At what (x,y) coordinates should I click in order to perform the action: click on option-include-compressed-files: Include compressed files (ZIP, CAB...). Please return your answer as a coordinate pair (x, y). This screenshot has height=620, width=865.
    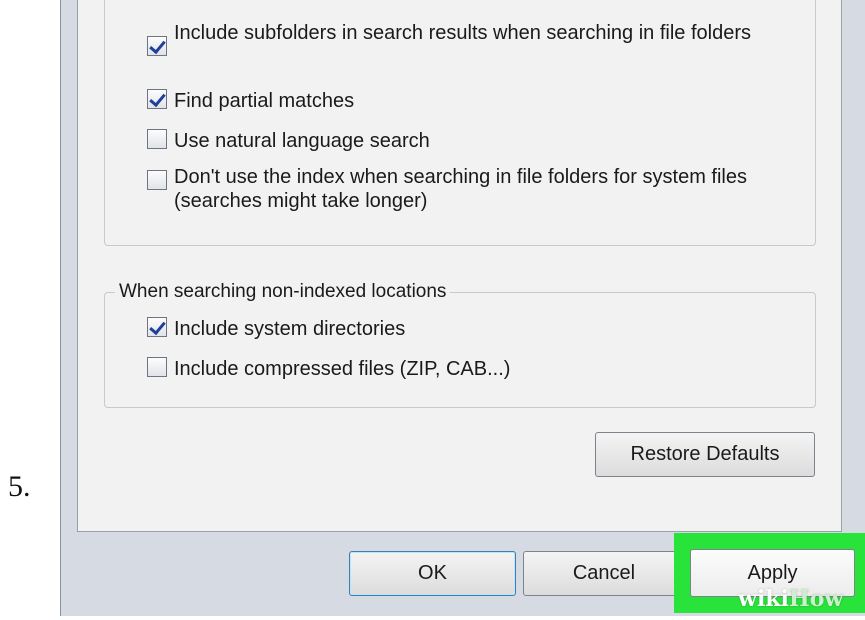
    Looking at the image, I should click on (328, 369).